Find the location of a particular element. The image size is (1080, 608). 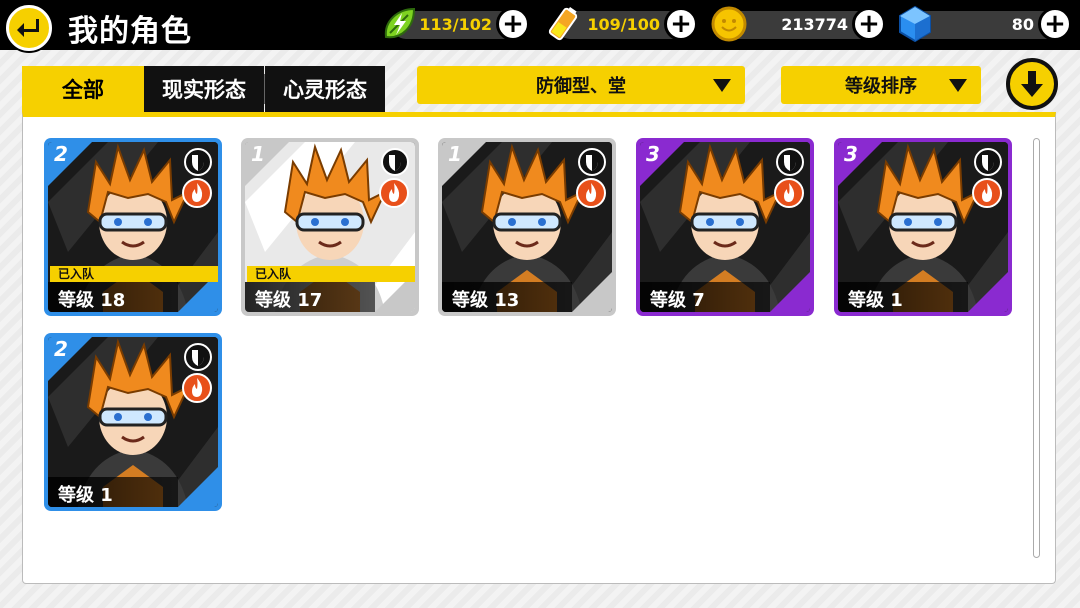

add-stamina-button: + is located at coordinates (681, 24).